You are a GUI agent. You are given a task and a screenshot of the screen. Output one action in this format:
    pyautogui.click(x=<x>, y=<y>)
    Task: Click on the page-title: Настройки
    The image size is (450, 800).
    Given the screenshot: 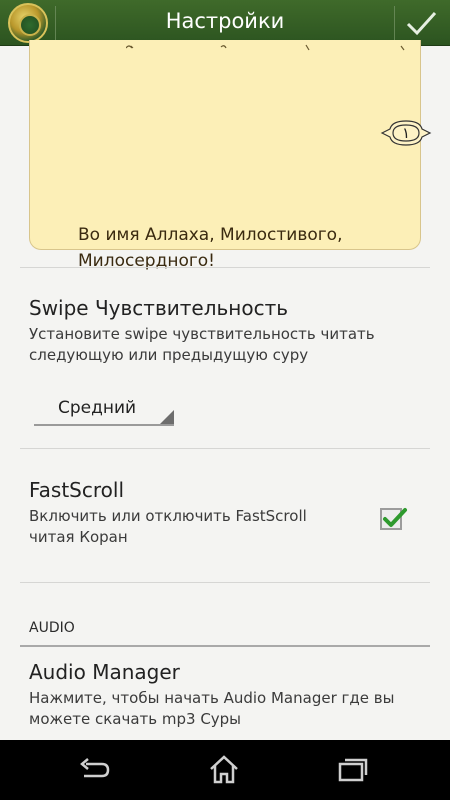 What is the action you would take?
    pyautogui.click(x=225, y=21)
    